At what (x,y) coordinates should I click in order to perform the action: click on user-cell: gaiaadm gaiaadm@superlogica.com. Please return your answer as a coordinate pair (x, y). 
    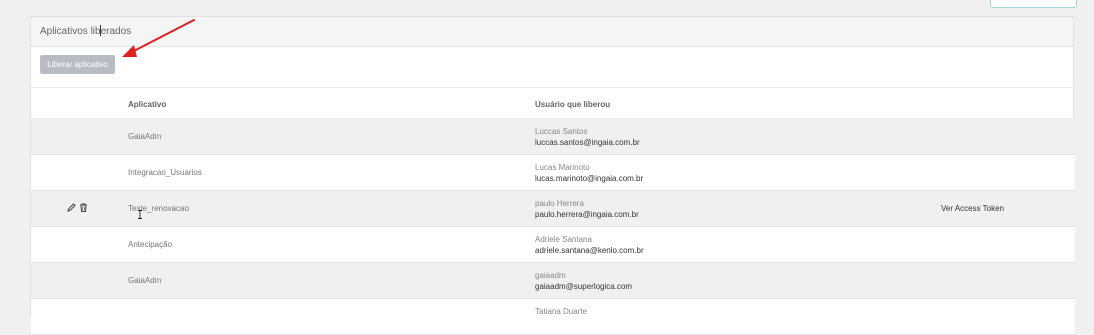
    Looking at the image, I should click on (583, 281).